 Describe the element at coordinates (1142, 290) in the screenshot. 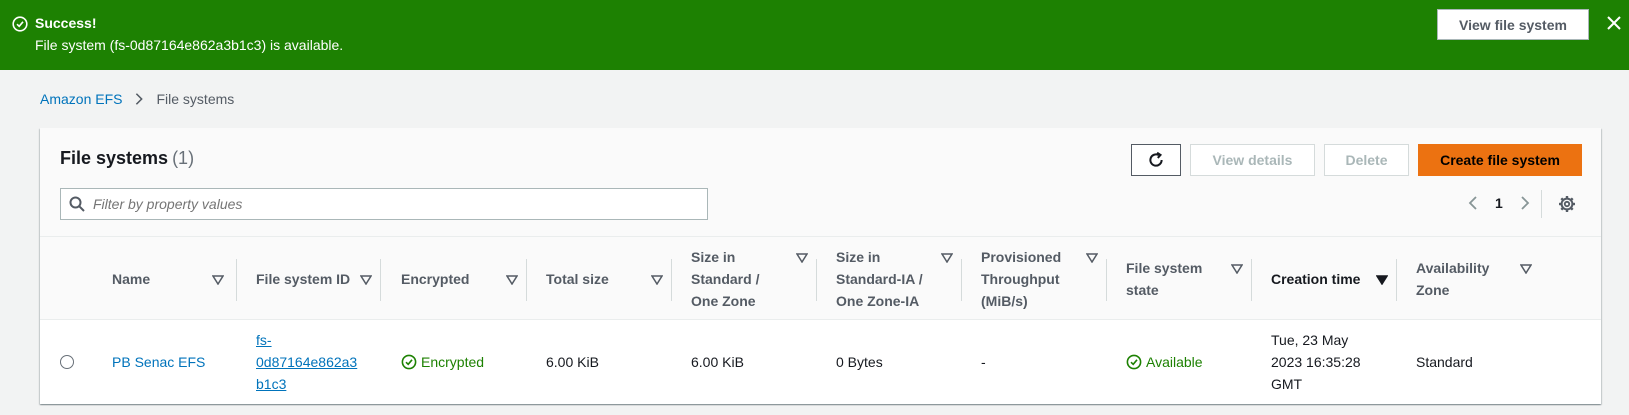

I see `col-state-line2: state` at that location.